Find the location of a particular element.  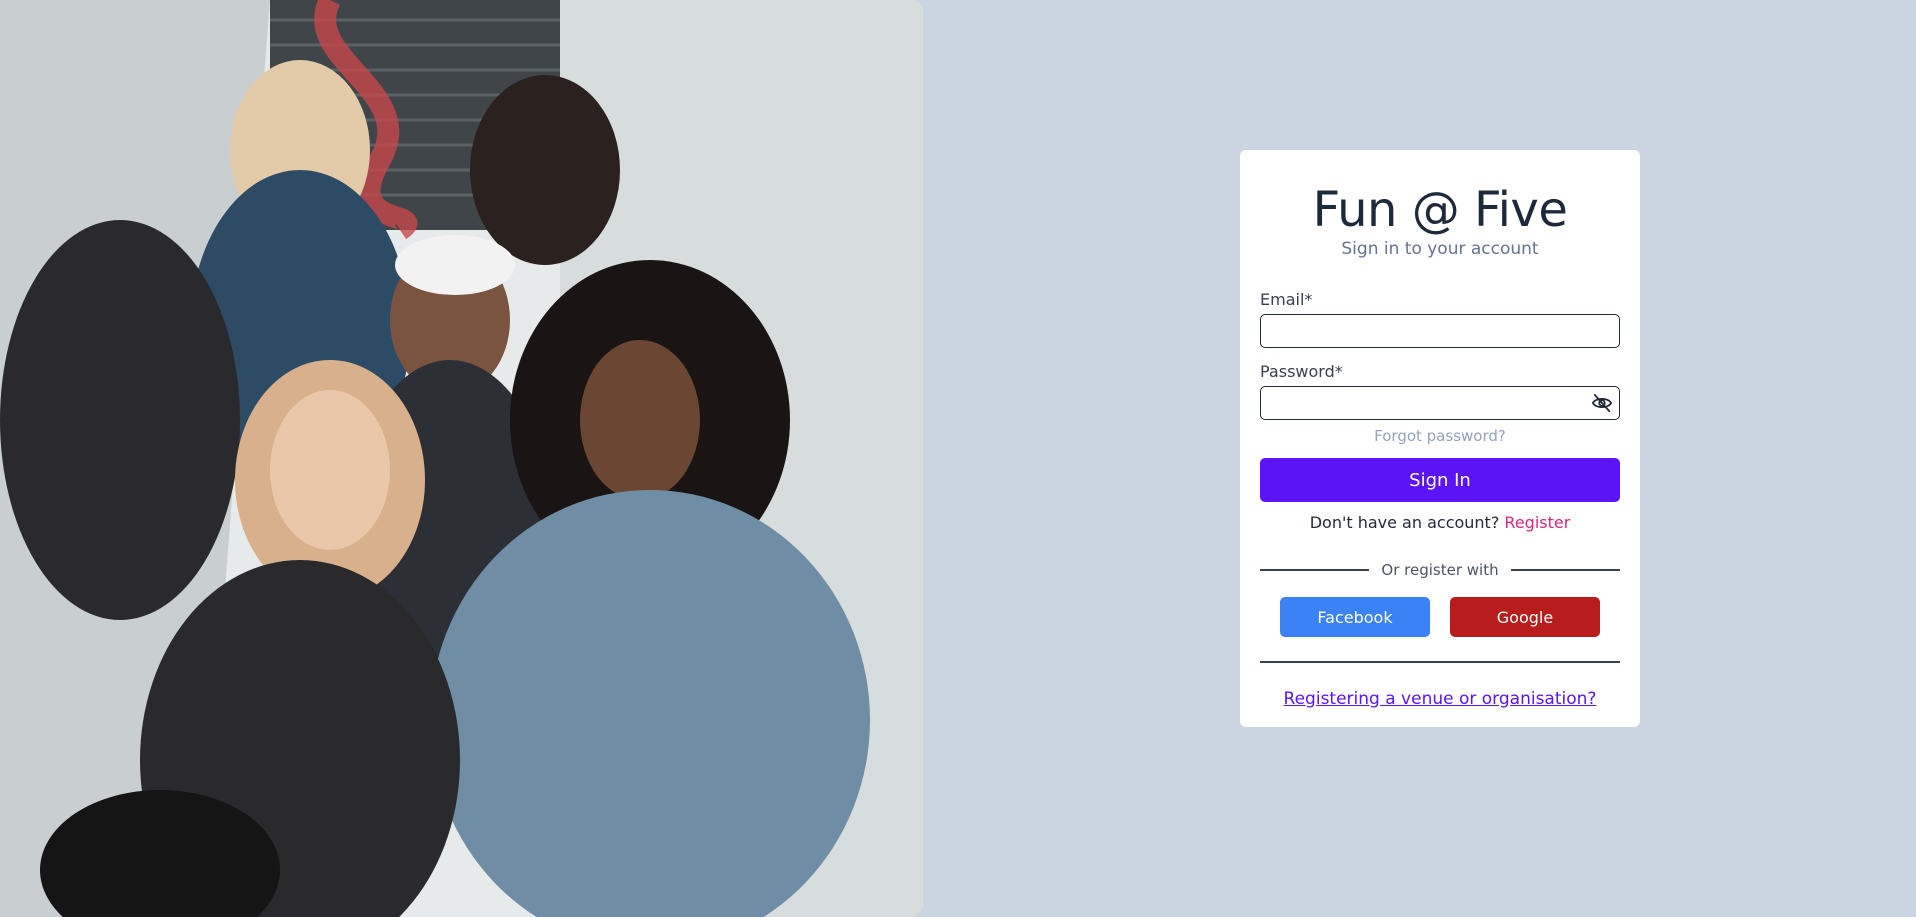

divider-rule-right is located at coordinates (1565, 570).